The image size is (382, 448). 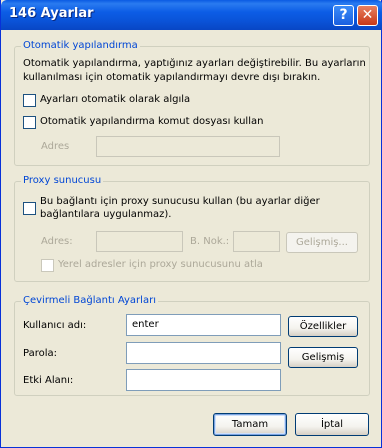 I want to click on proxy-address-label: Adres:, so click(x=57, y=241).